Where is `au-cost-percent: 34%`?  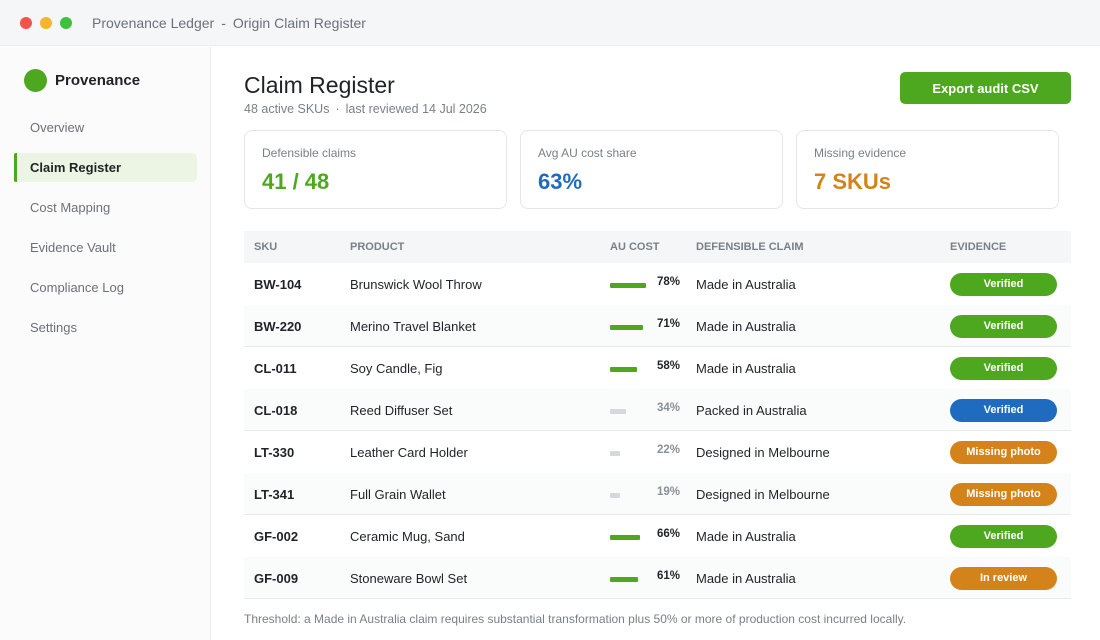 au-cost-percent: 34% is located at coordinates (668, 408).